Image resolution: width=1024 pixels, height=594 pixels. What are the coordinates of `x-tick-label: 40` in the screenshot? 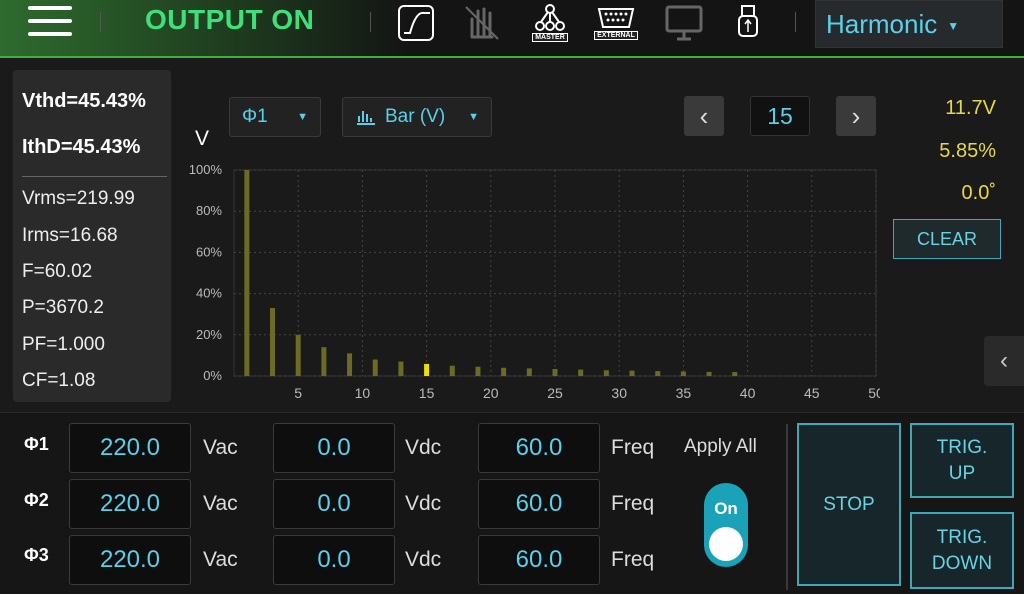 It's located at (748, 393).